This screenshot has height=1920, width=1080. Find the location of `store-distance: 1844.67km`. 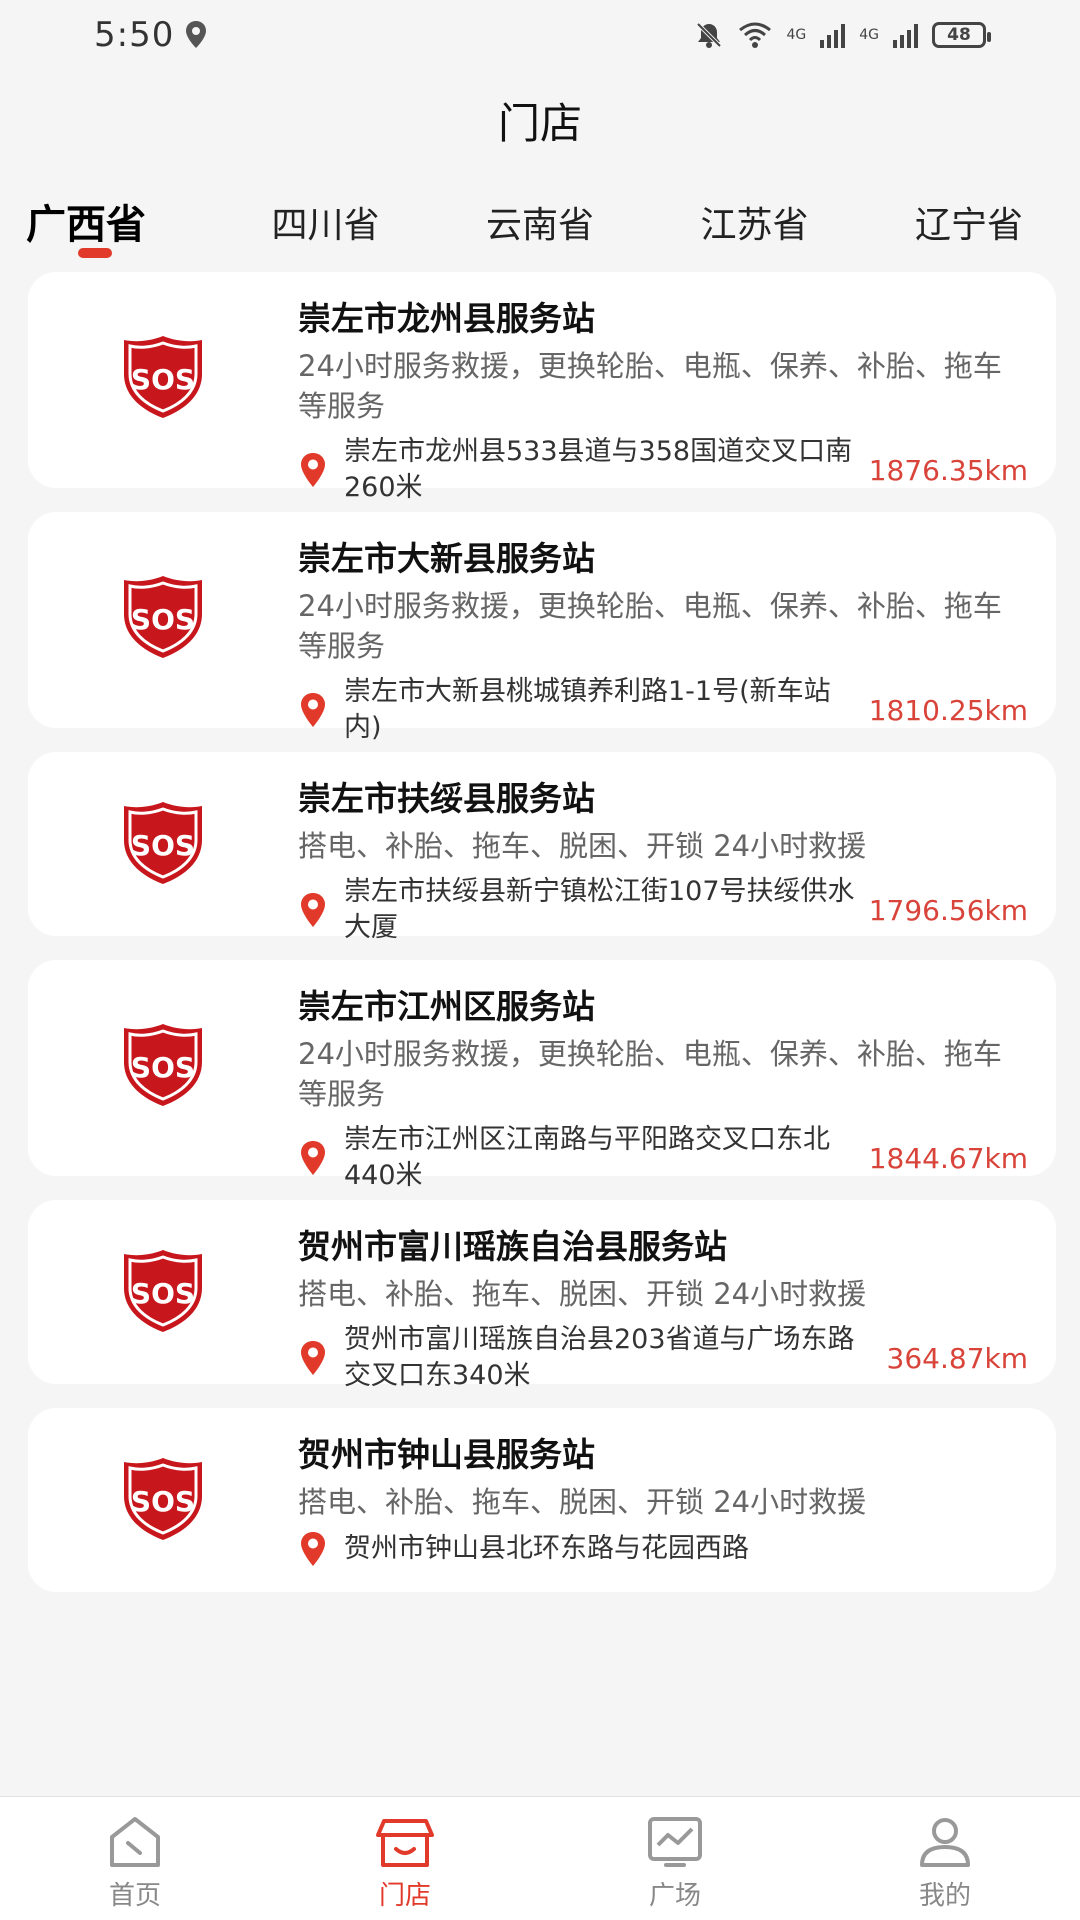

store-distance: 1844.67km is located at coordinates (948, 1158).